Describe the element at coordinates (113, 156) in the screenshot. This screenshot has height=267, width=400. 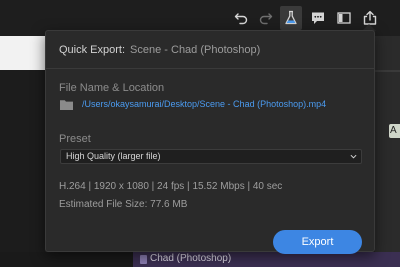
I see `preset-value: High Quality (larger file)` at that location.